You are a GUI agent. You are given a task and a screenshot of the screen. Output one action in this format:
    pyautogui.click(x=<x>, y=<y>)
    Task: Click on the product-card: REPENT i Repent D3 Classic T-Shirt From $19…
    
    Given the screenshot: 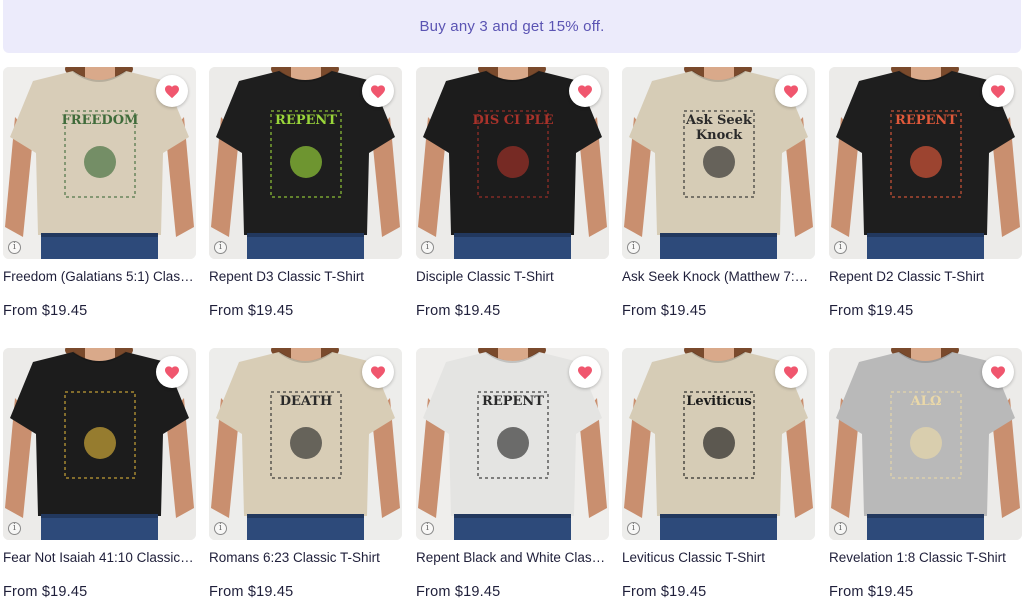 What is the action you would take?
    pyautogui.click(x=305, y=196)
    